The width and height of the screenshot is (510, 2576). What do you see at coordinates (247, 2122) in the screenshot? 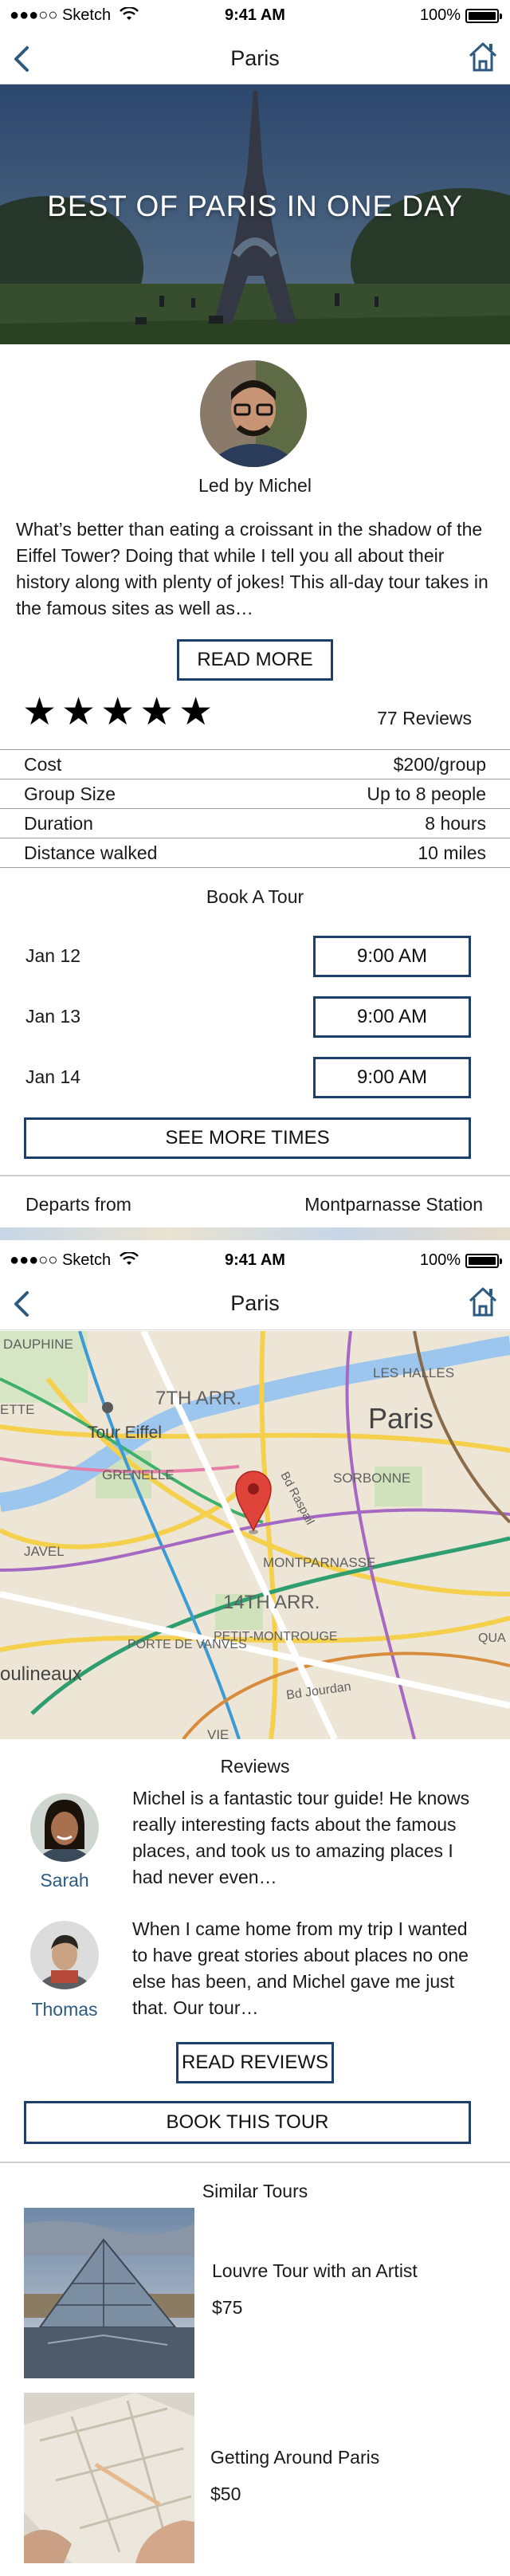
I see `book-this-tour-button: BOOK THIS TOUR` at bounding box center [247, 2122].